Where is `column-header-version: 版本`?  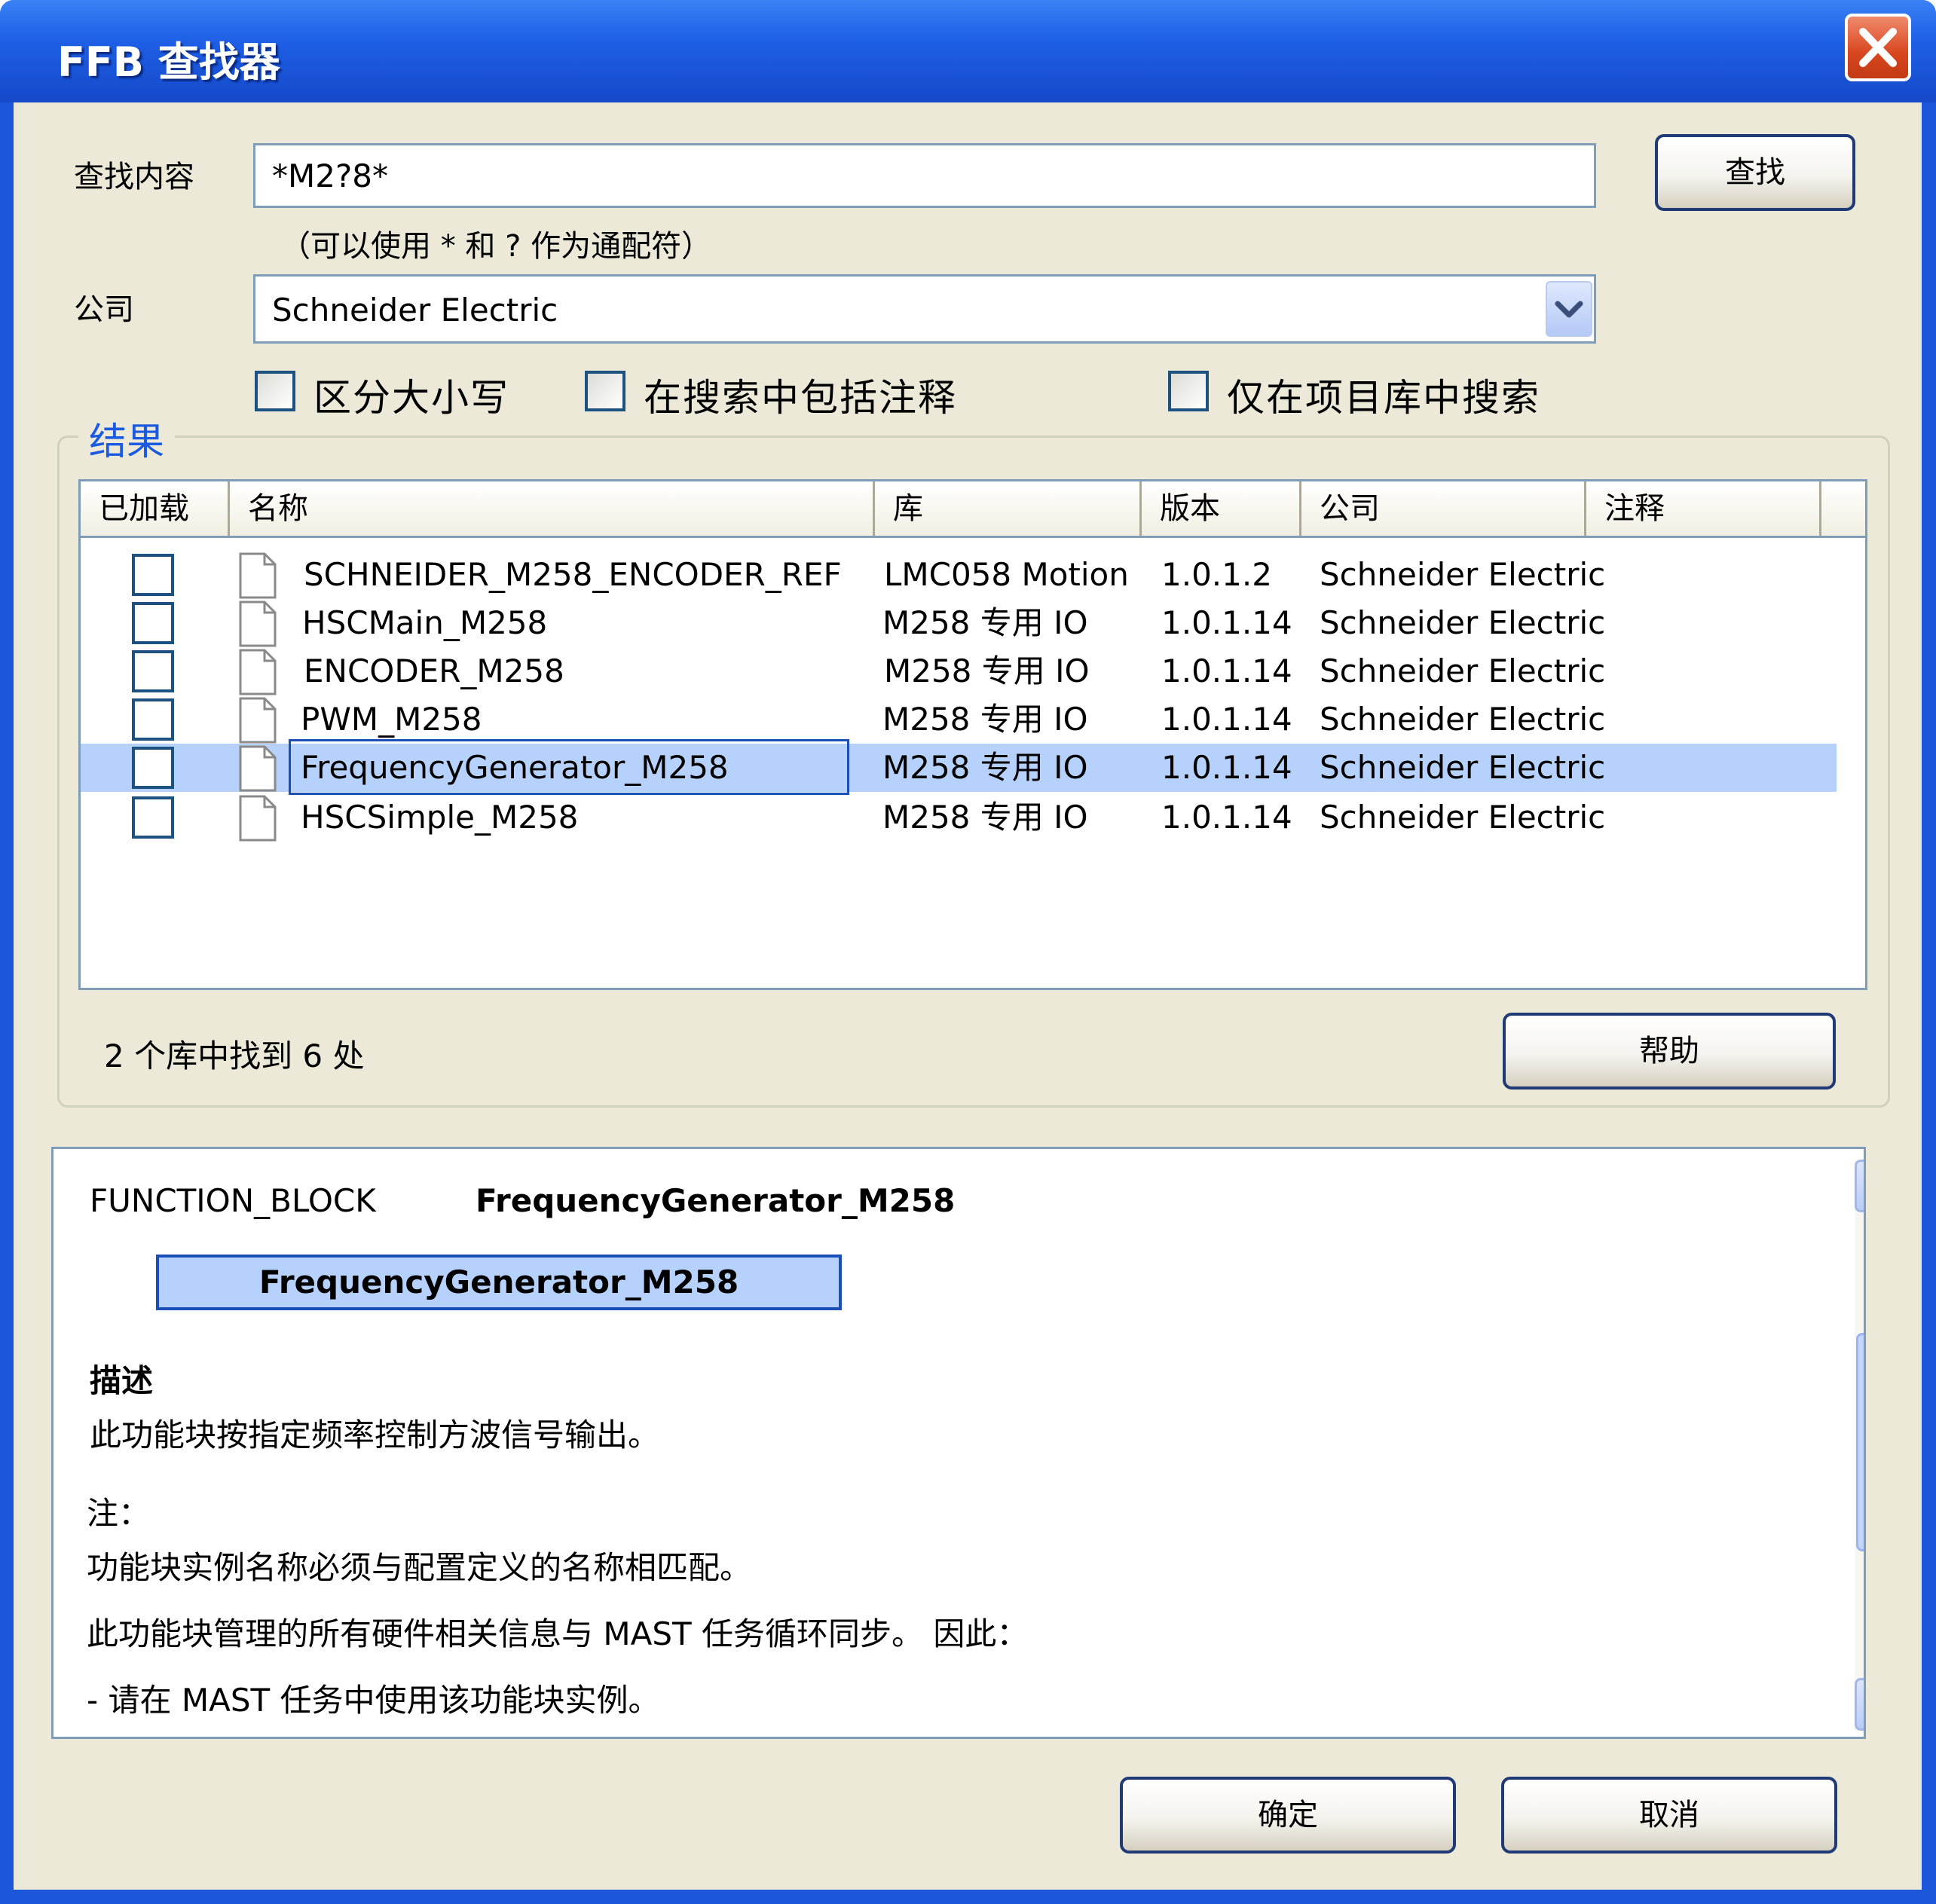
column-header-version: 版本 is located at coordinates (1221, 509).